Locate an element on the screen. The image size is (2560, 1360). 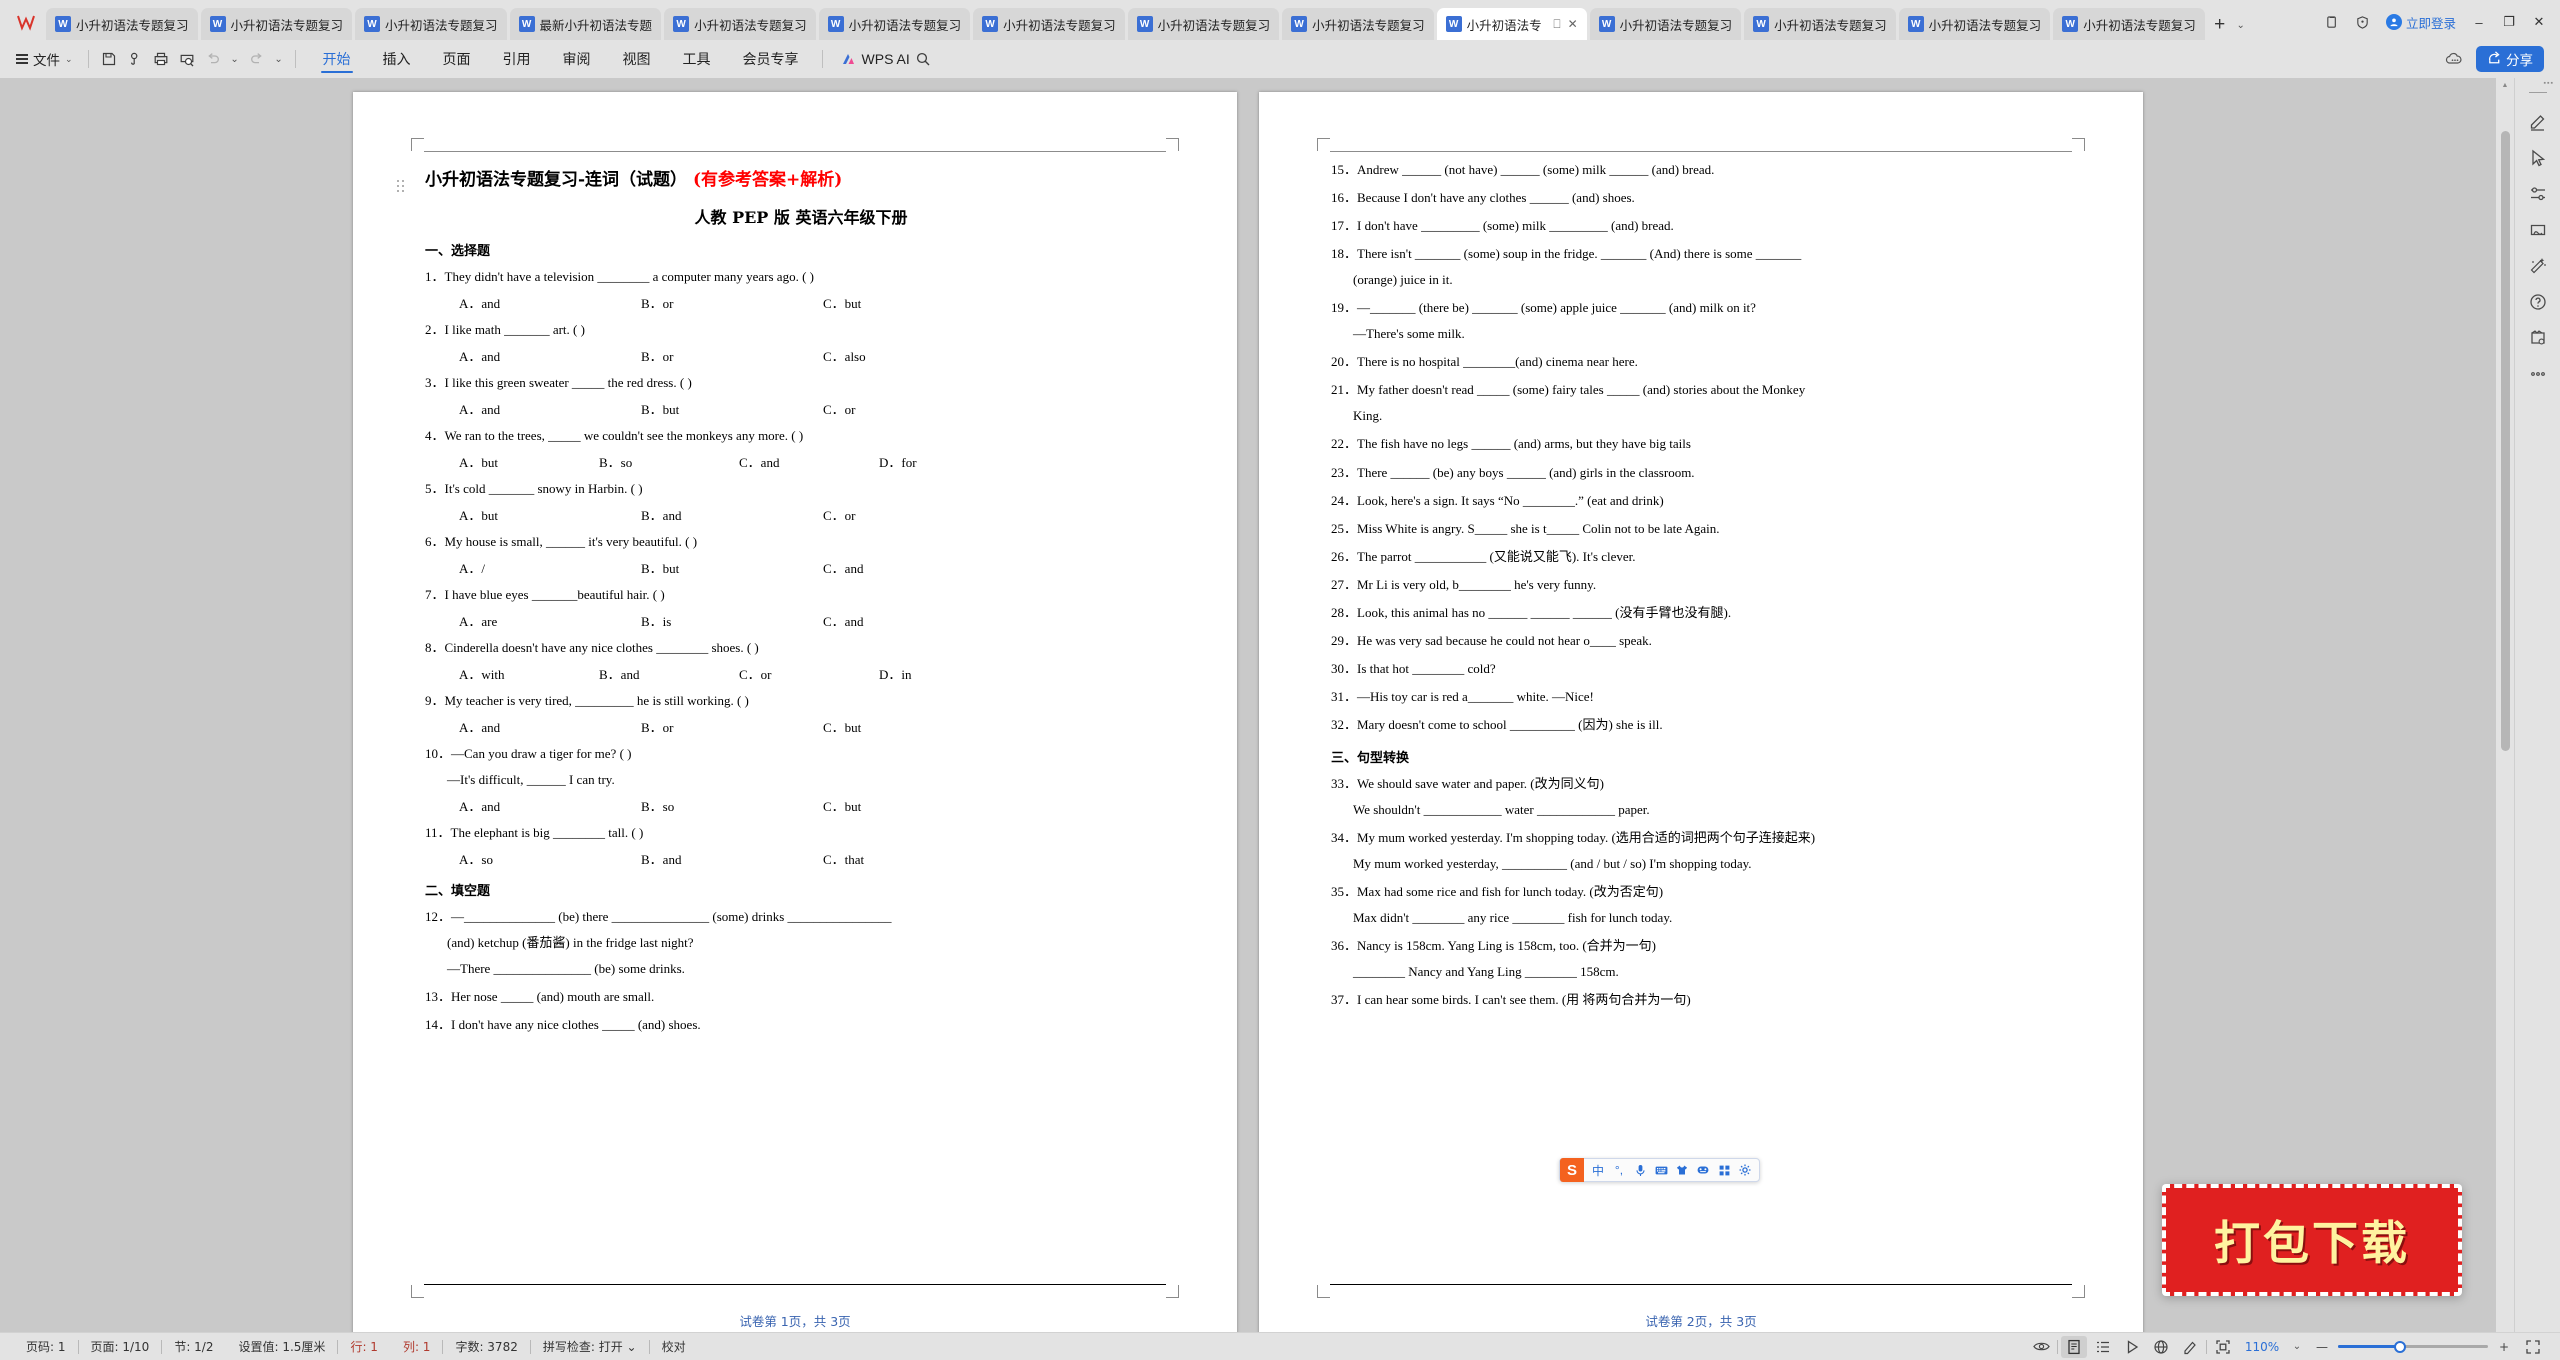
fit-page-button is located at coordinates (2223, 1347).